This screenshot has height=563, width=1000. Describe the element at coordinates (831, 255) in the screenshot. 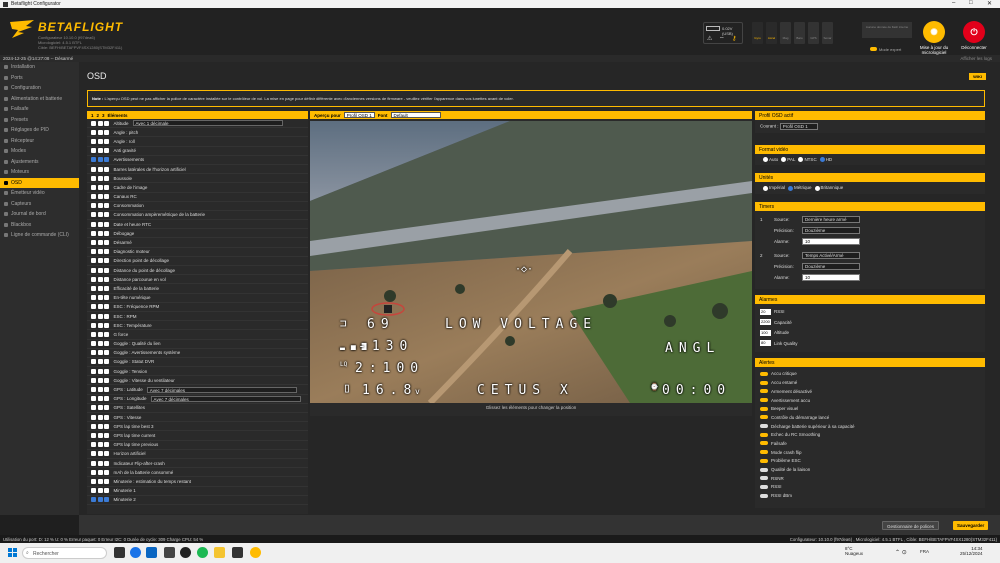

I see `timer-source-select: Temps Activé/Armé` at that location.